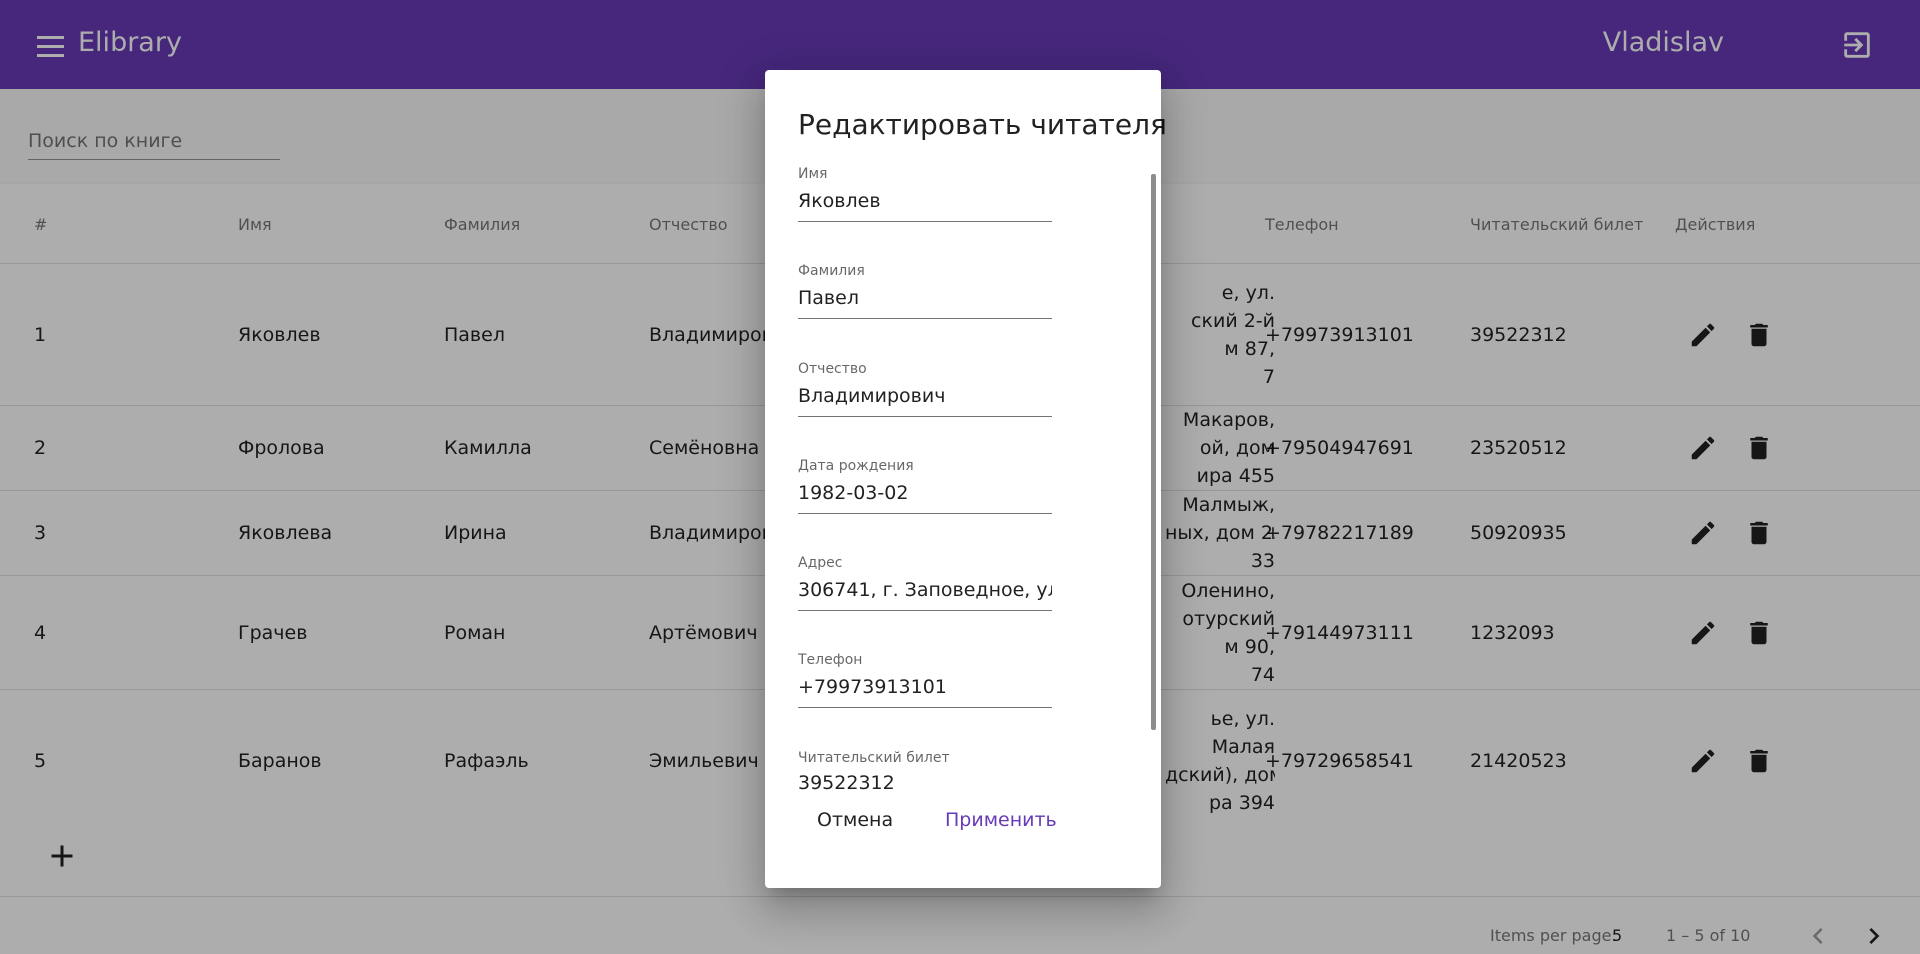 This screenshot has width=1920, height=954. I want to click on middle-name-label: Отчество, so click(832, 369).